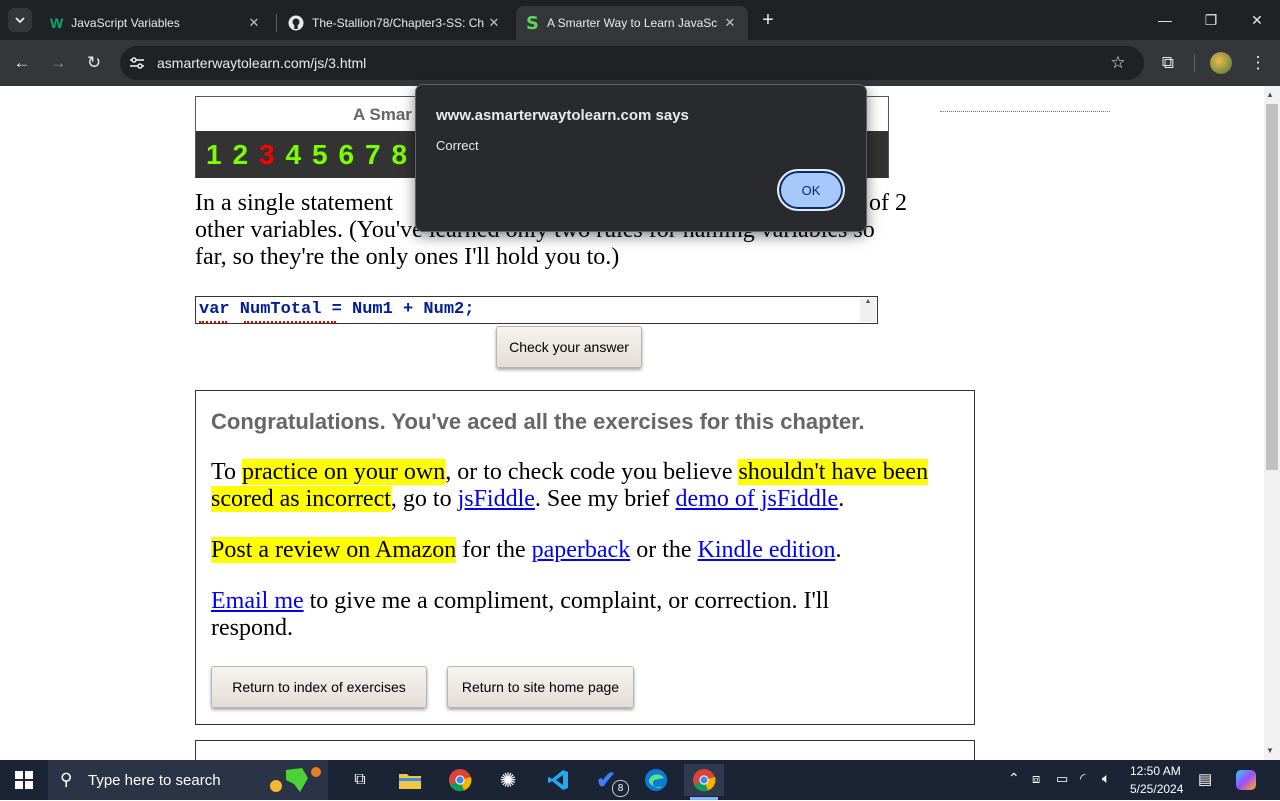 The image size is (1280, 801). What do you see at coordinates (352, 156) in the screenshot?
I see `chapter-number-6: 6` at bounding box center [352, 156].